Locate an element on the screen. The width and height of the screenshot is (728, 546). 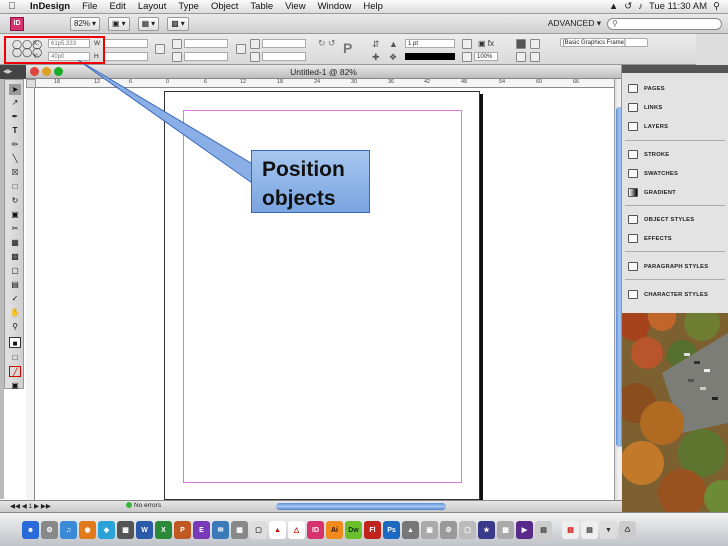
drop-shadow-icon: ▣ fx is located at coordinates (486, 43).